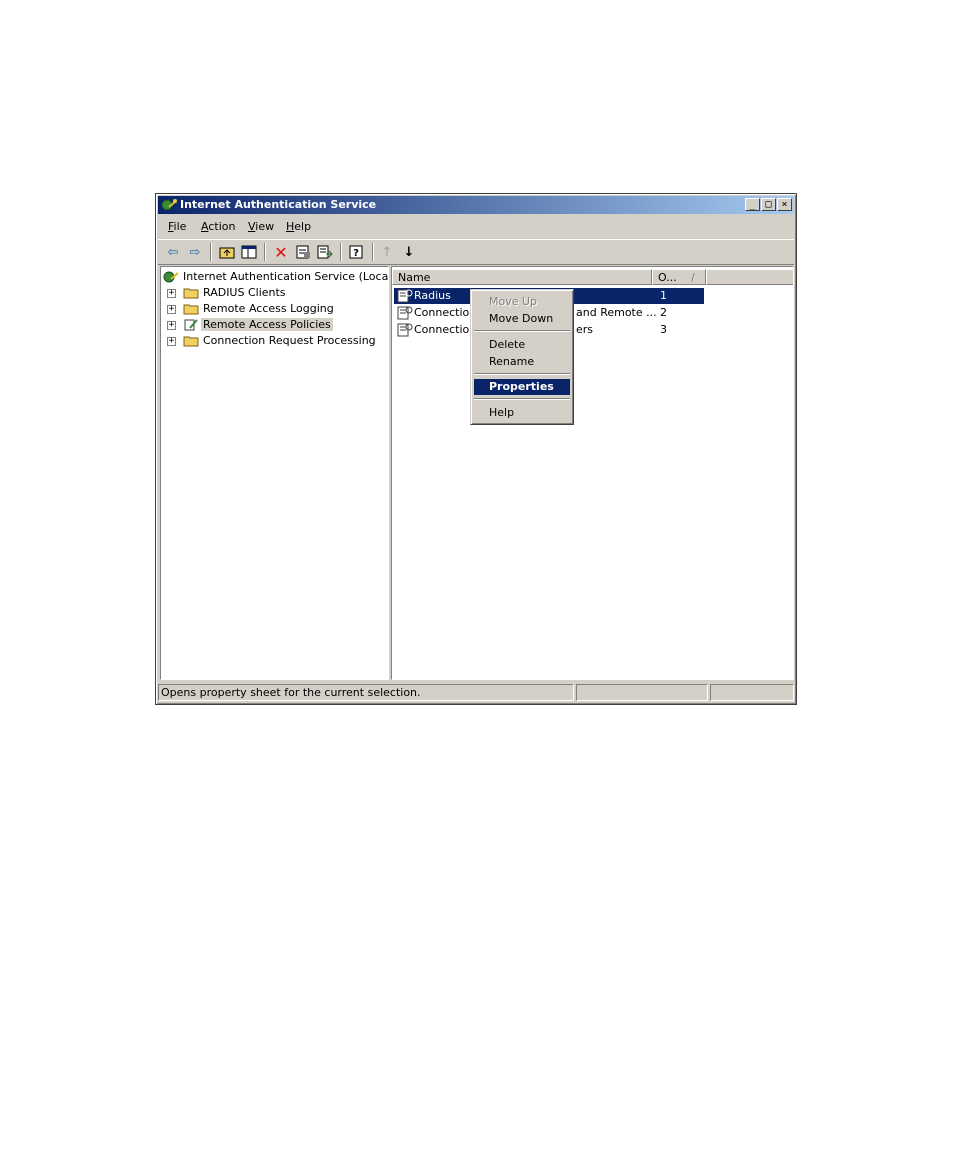 This screenshot has width=954, height=1154. I want to click on ias-root-icon, so click(171, 277).